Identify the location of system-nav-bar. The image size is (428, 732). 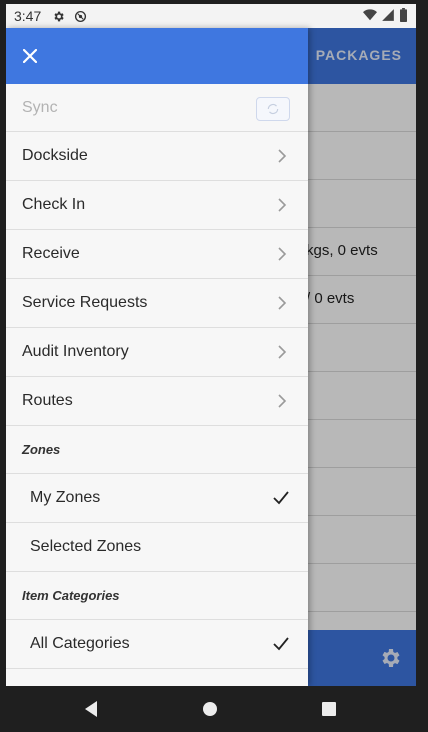
(214, 709).